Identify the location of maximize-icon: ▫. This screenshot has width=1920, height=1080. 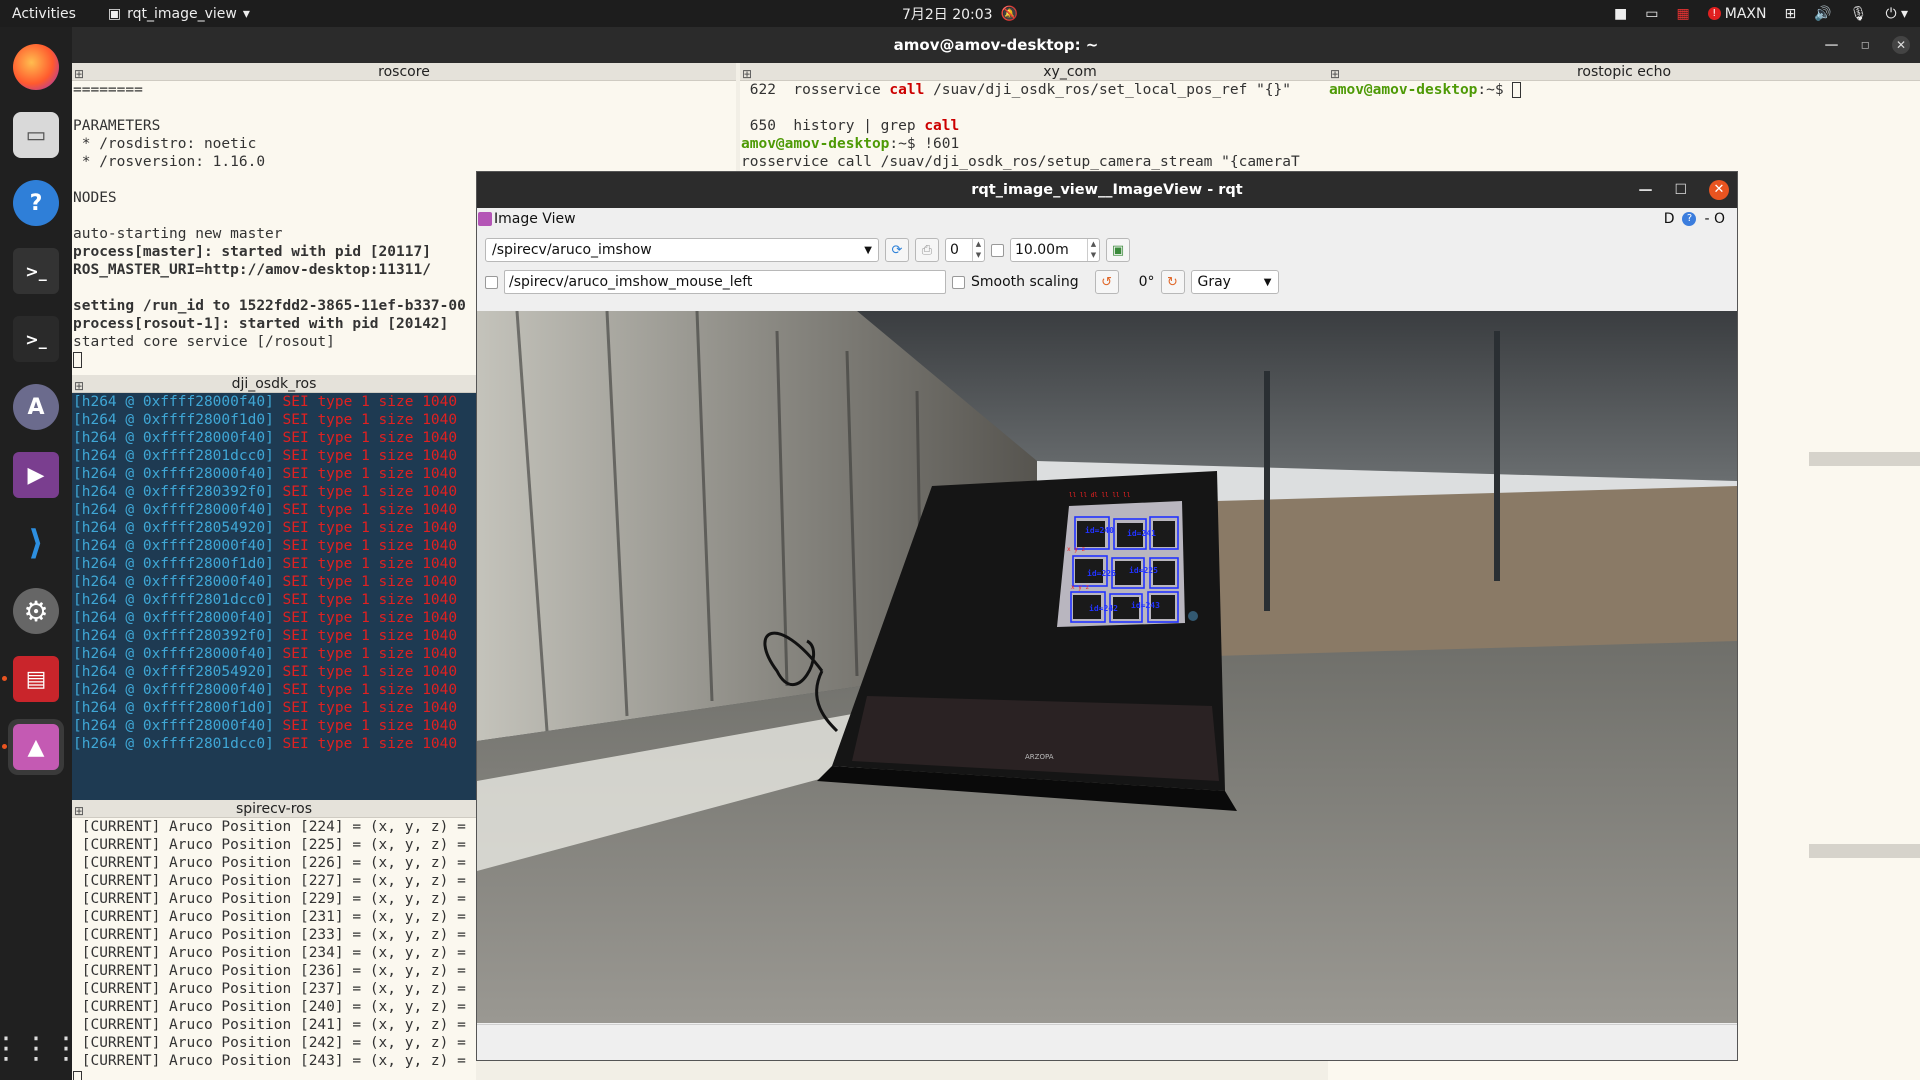
(1866, 45).